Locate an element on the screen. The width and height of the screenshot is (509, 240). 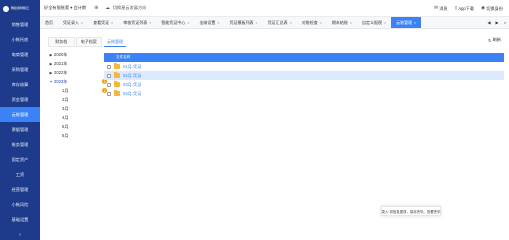
tree-node: ▼ 2023年 1 is located at coordinates (77, 81).